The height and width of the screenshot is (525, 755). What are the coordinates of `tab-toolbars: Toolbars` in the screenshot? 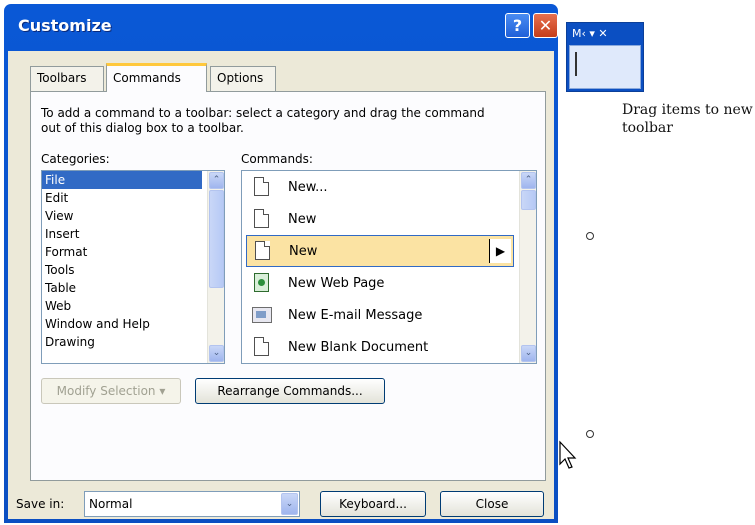 It's located at (67, 78).